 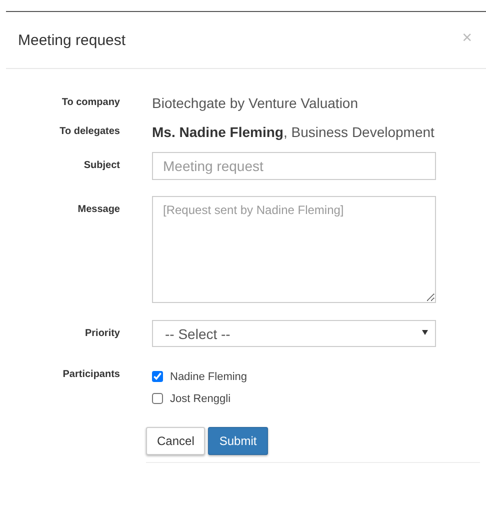 I want to click on field-value: Biotechgate by Venture Valuation, so click(x=256, y=102).